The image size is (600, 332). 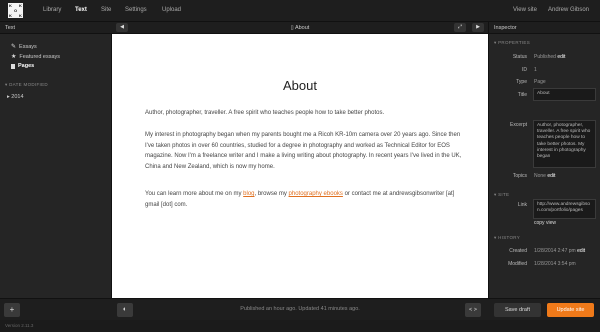 What do you see at coordinates (56, 28) in the screenshot?
I see `sidebar-title: Text` at bounding box center [56, 28].